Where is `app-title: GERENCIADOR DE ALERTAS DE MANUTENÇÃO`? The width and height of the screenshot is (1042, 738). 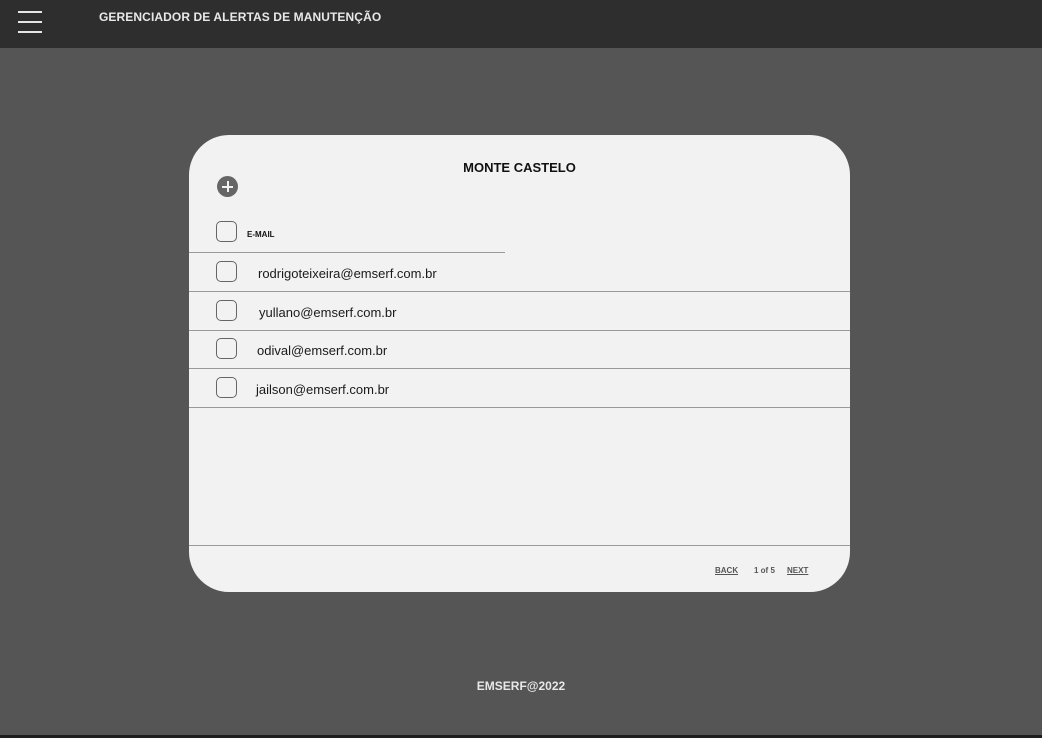
app-title: GERENCIADOR DE ALERTAS DE MANUTENÇÃO is located at coordinates (240, 17).